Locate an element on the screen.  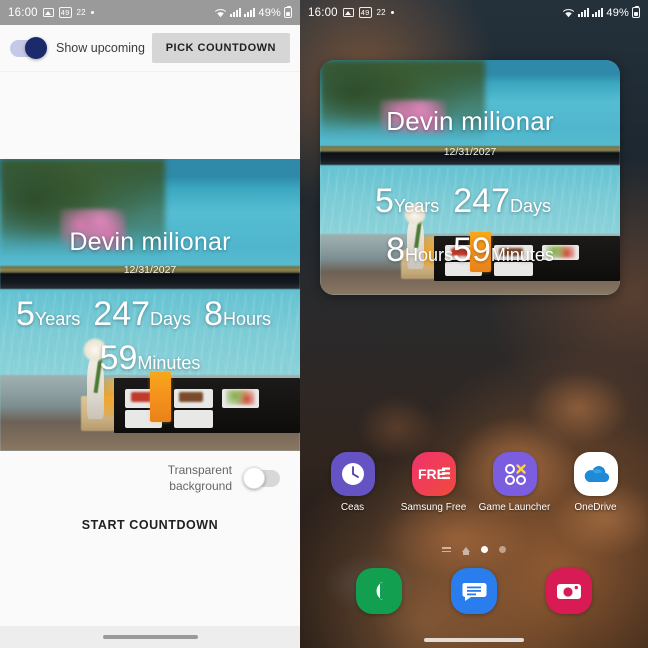
app-label: OneDrive is located at coordinates (595, 507).